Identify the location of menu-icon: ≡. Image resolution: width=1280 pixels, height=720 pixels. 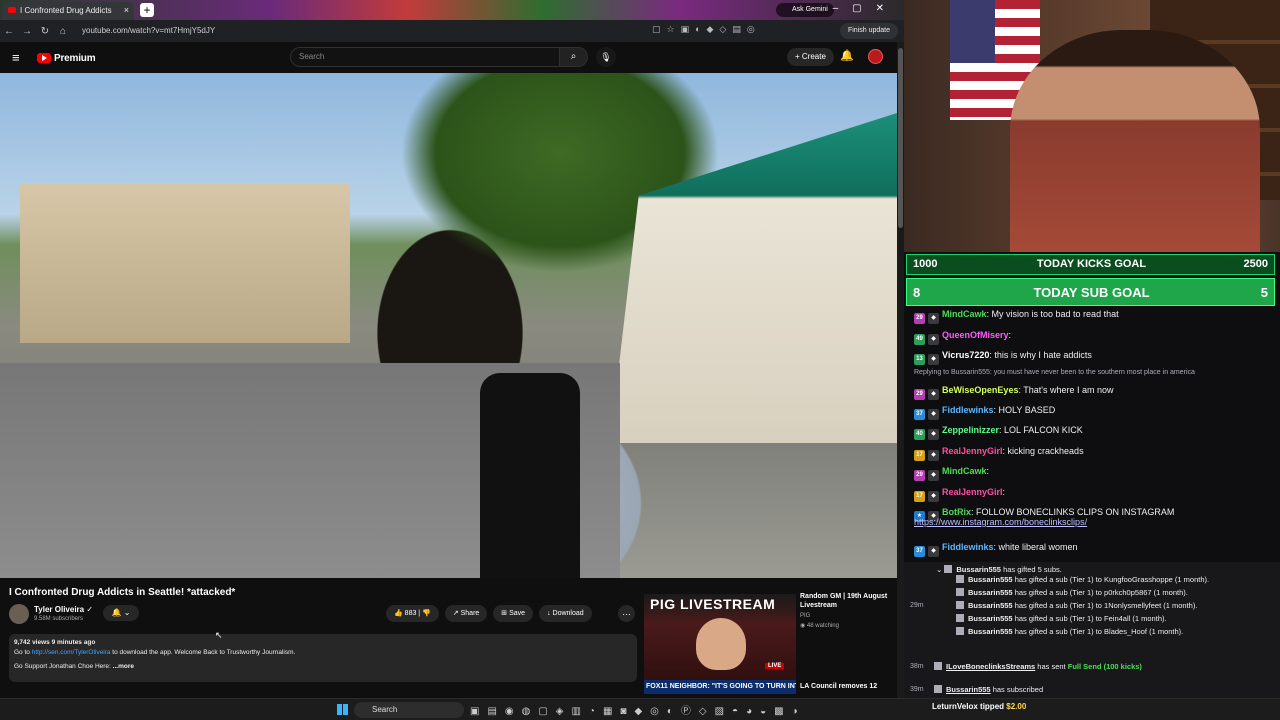
(16, 57).